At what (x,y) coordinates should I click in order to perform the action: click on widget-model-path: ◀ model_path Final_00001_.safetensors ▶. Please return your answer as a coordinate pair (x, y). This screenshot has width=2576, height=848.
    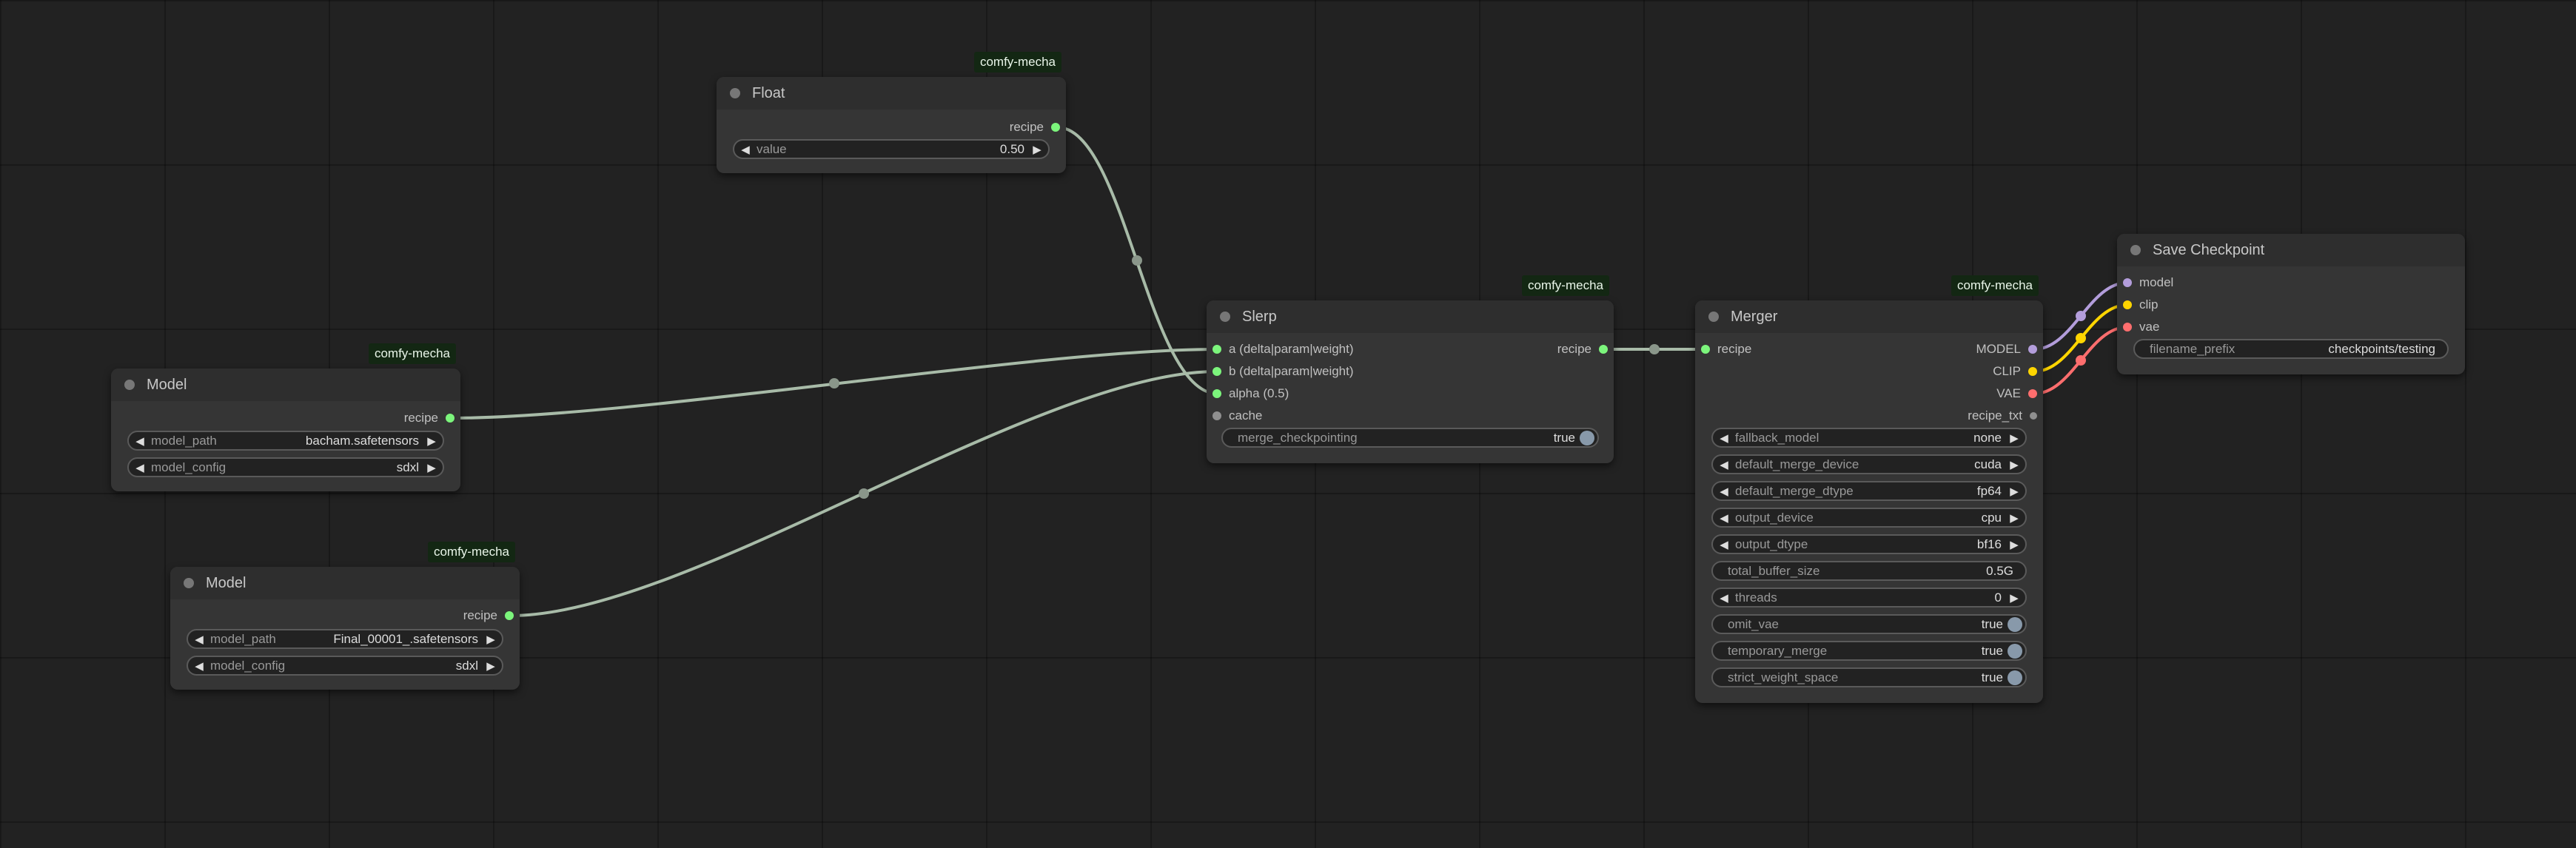
    Looking at the image, I should click on (345, 639).